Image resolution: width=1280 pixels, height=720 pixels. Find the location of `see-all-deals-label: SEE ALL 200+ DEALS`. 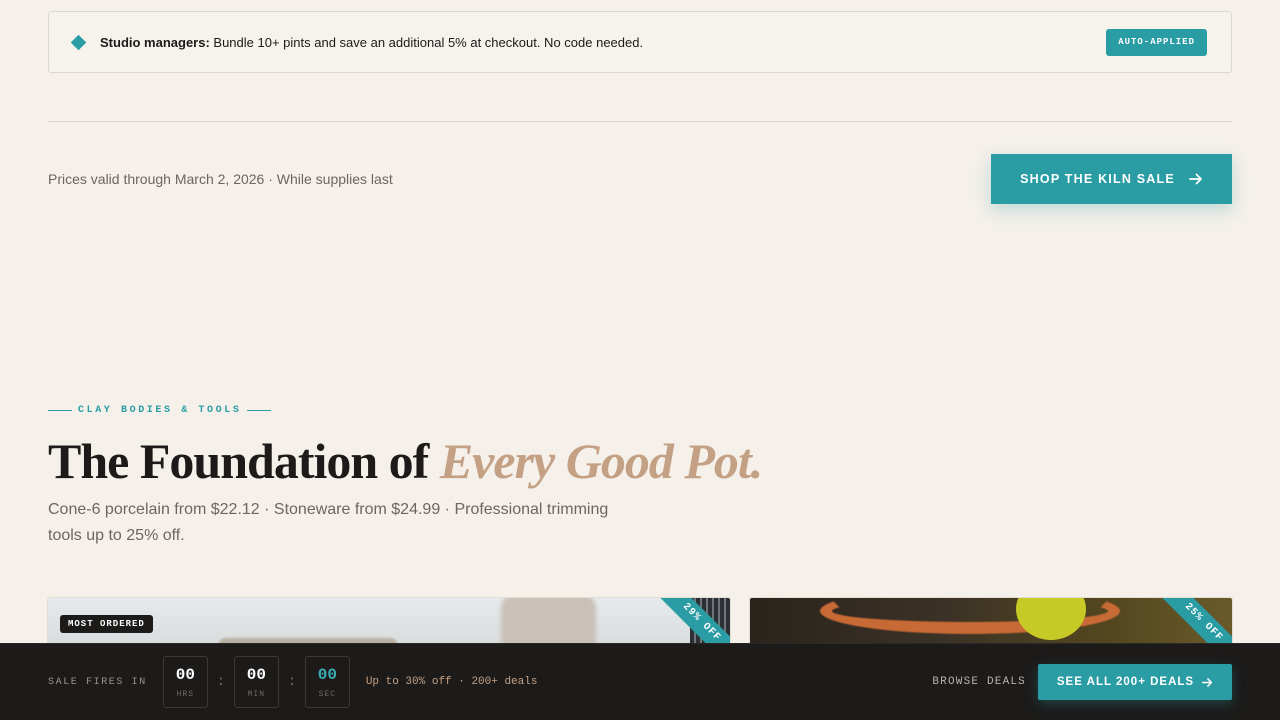

see-all-deals-label: SEE ALL 200+ DEALS is located at coordinates (1125, 682).